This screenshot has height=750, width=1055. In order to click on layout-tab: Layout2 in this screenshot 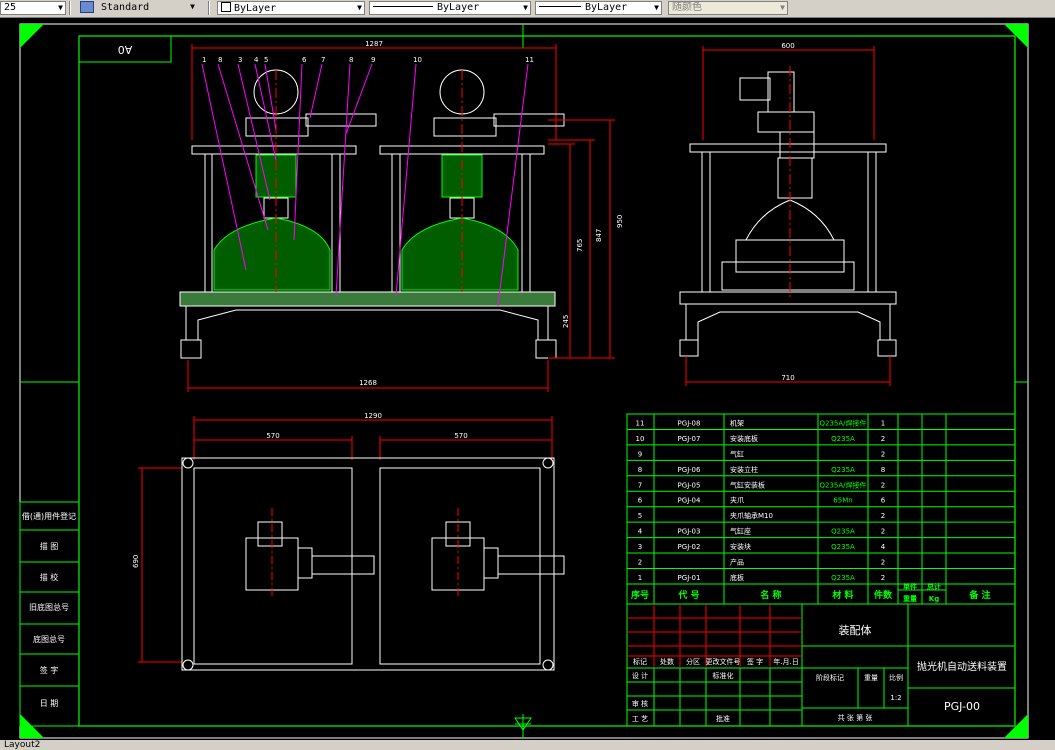, I will do `click(22, 745)`.